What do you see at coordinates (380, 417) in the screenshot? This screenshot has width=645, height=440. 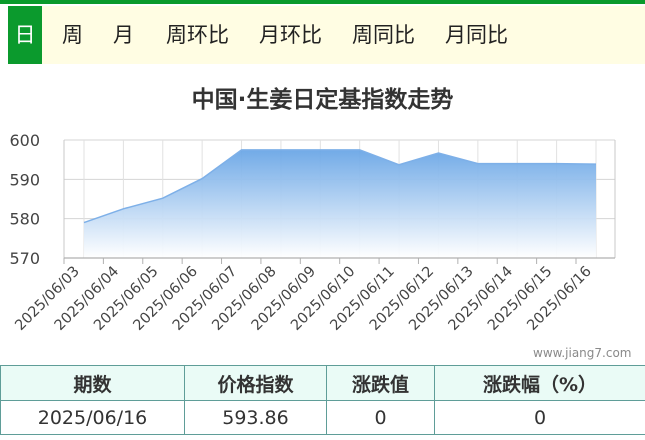 I see `cell-change-value: 0` at bounding box center [380, 417].